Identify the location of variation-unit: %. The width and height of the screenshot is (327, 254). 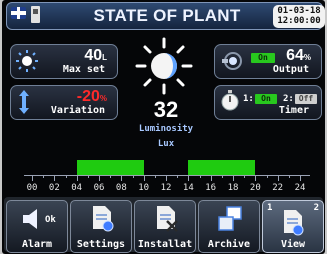
(103, 98).